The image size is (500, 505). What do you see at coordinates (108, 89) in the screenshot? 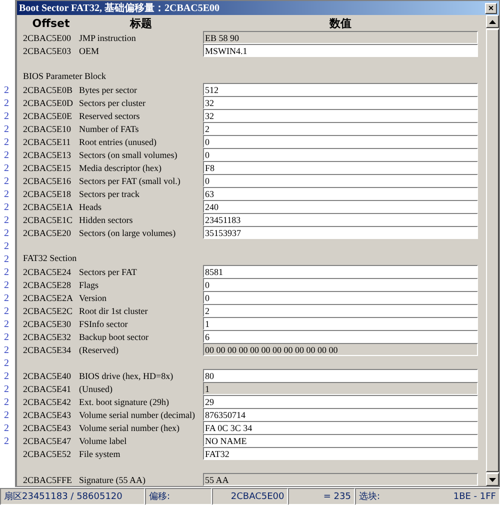
I see `field-title: Bytes per sector` at bounding box center [108, 89].